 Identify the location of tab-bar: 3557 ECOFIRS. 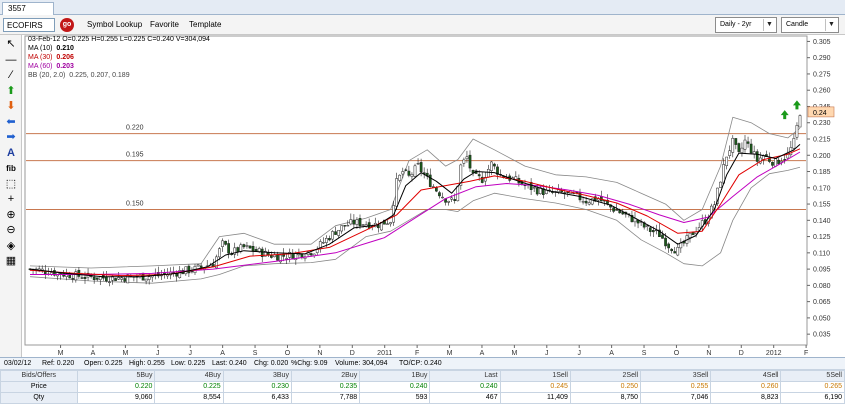
(422, 12).